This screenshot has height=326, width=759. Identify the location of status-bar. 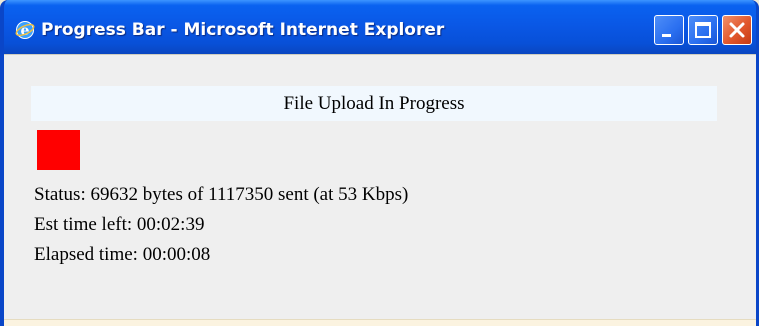
(380, 322).